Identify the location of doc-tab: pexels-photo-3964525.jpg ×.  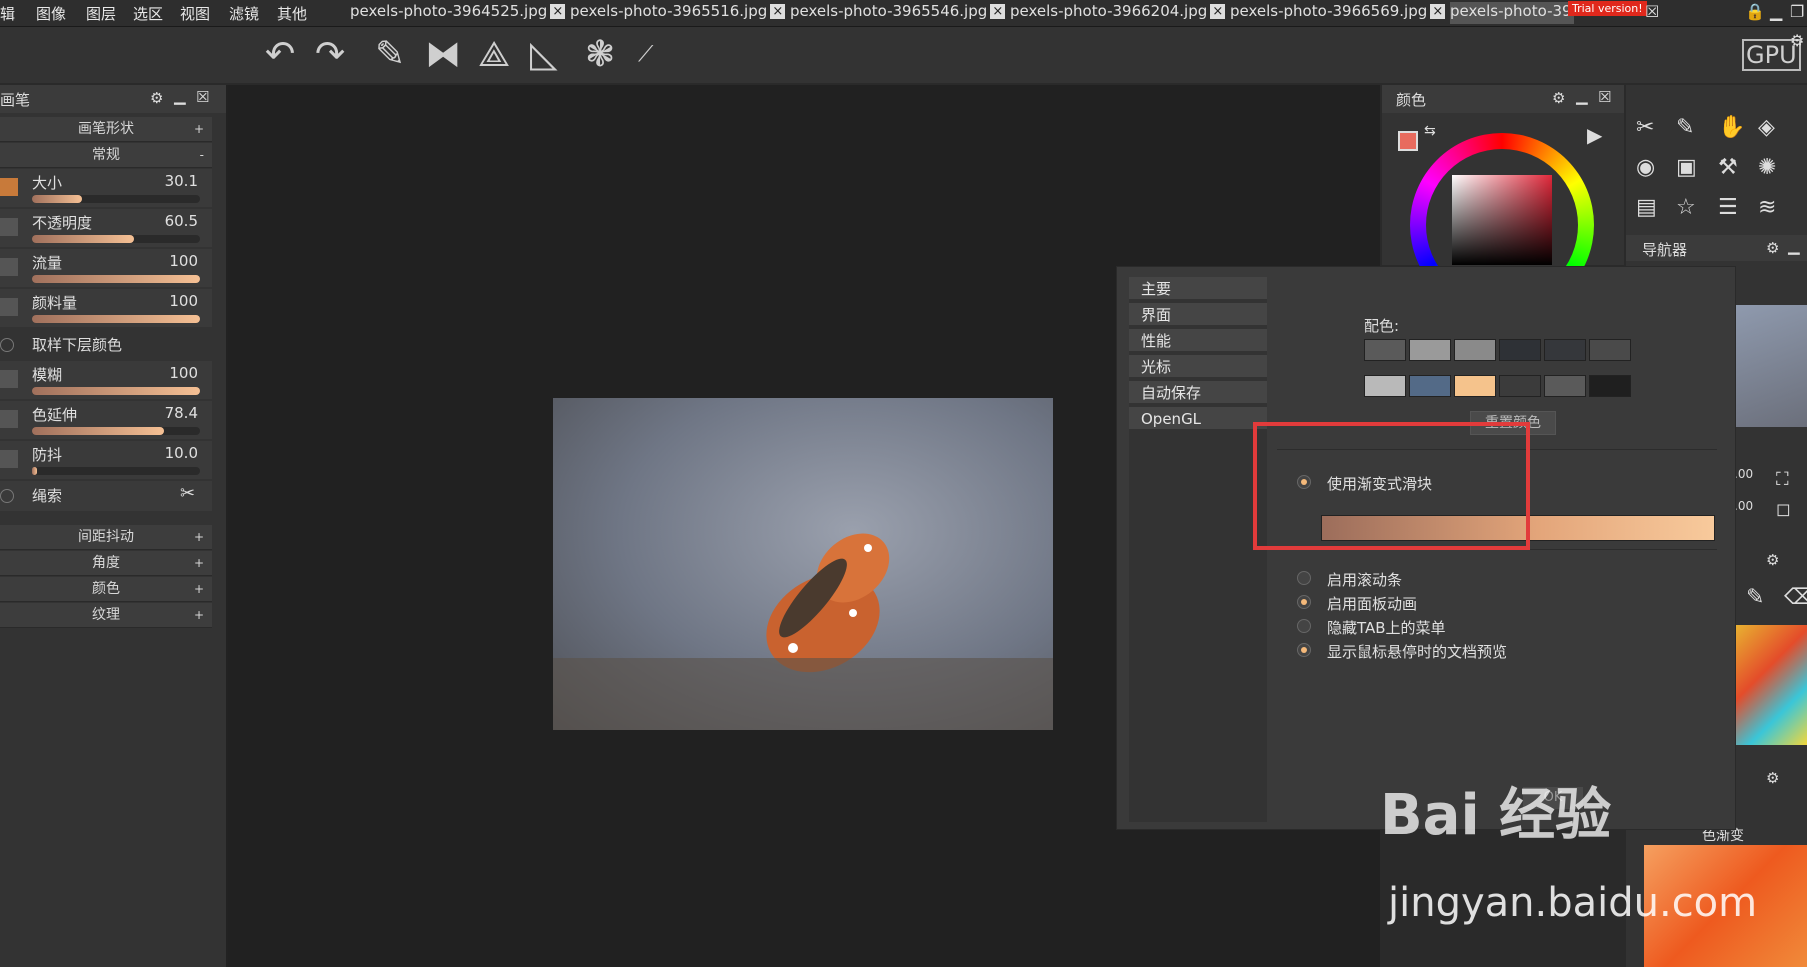
(458, 13).